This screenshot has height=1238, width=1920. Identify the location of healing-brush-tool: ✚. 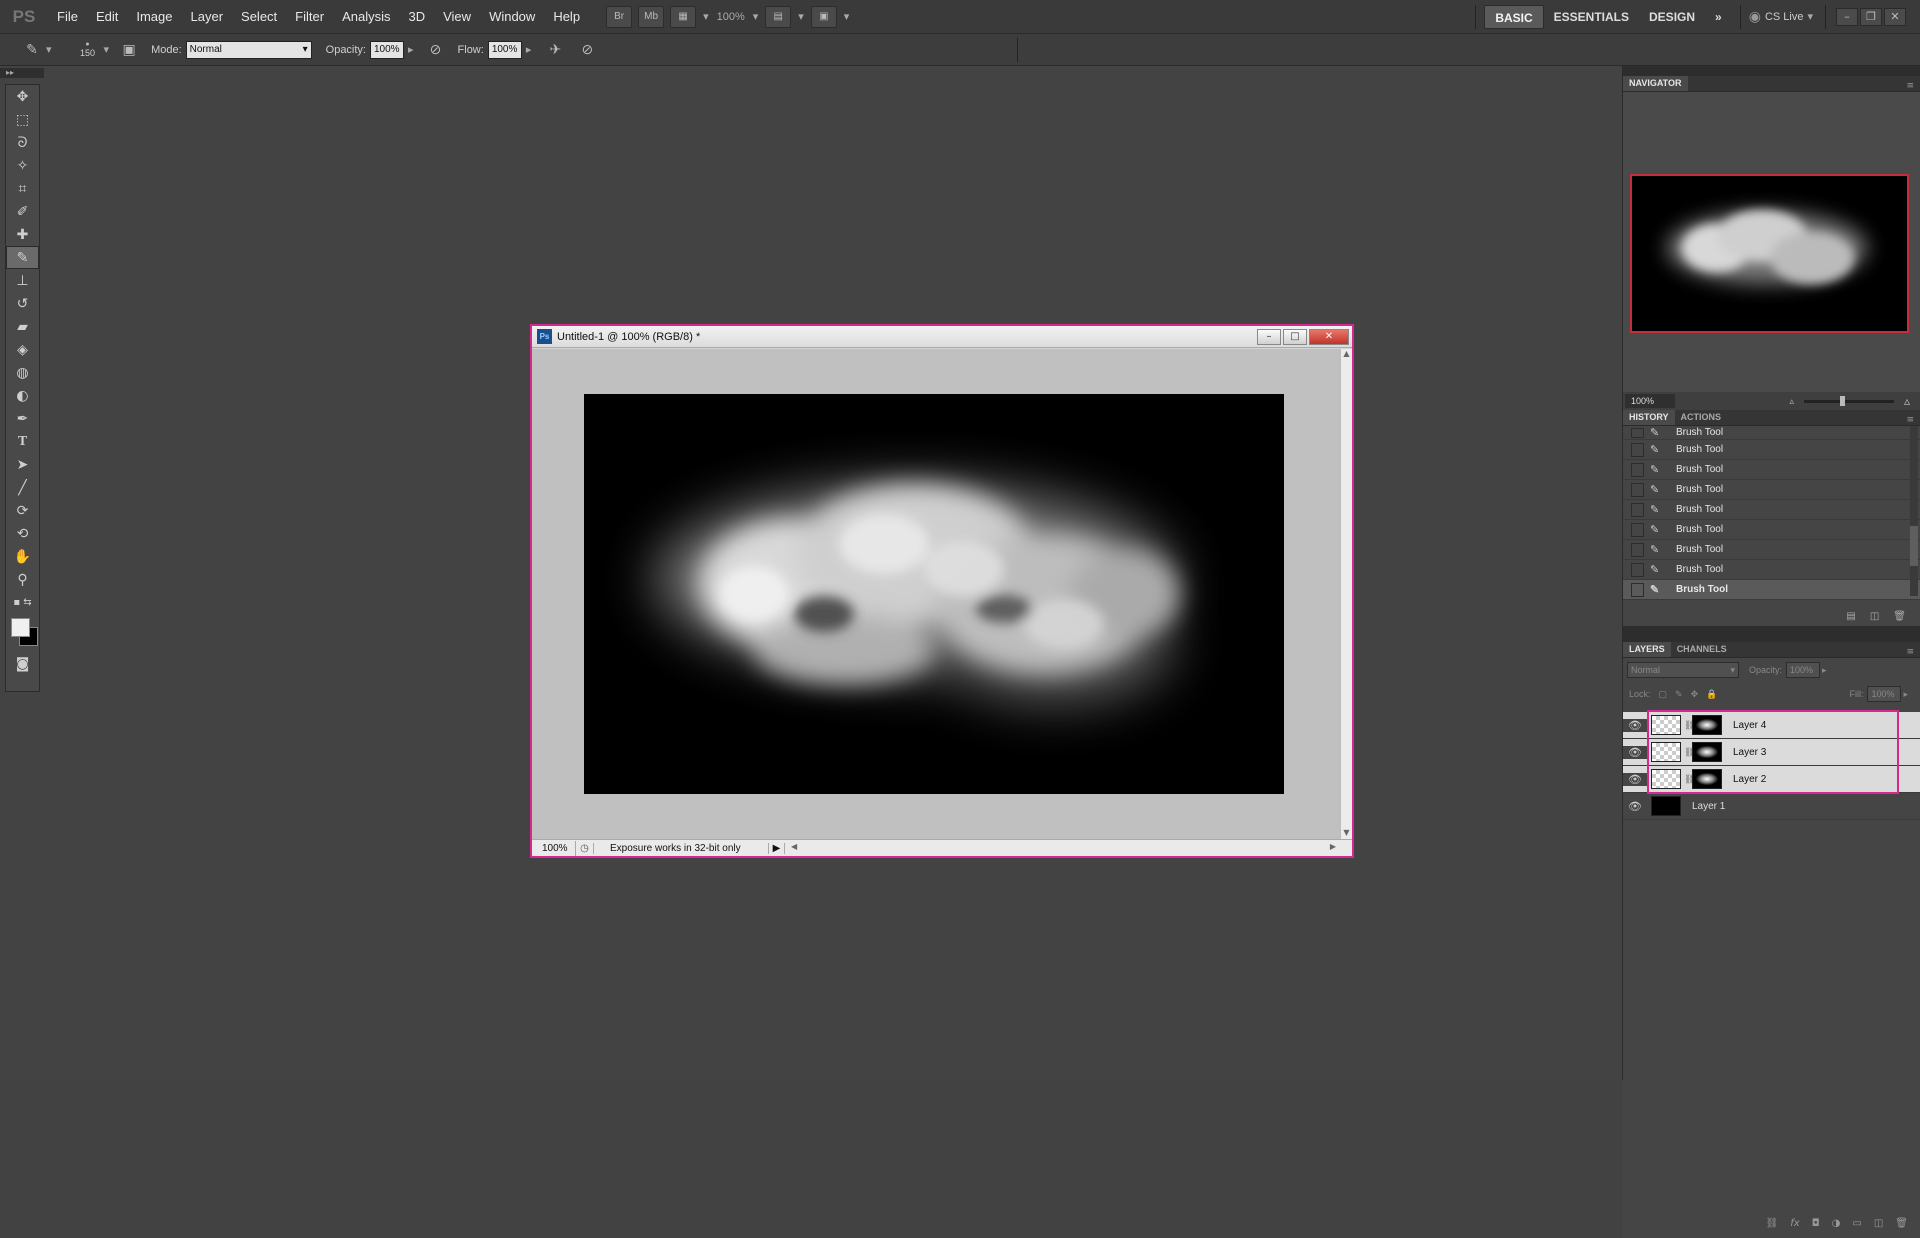
(22, 234).